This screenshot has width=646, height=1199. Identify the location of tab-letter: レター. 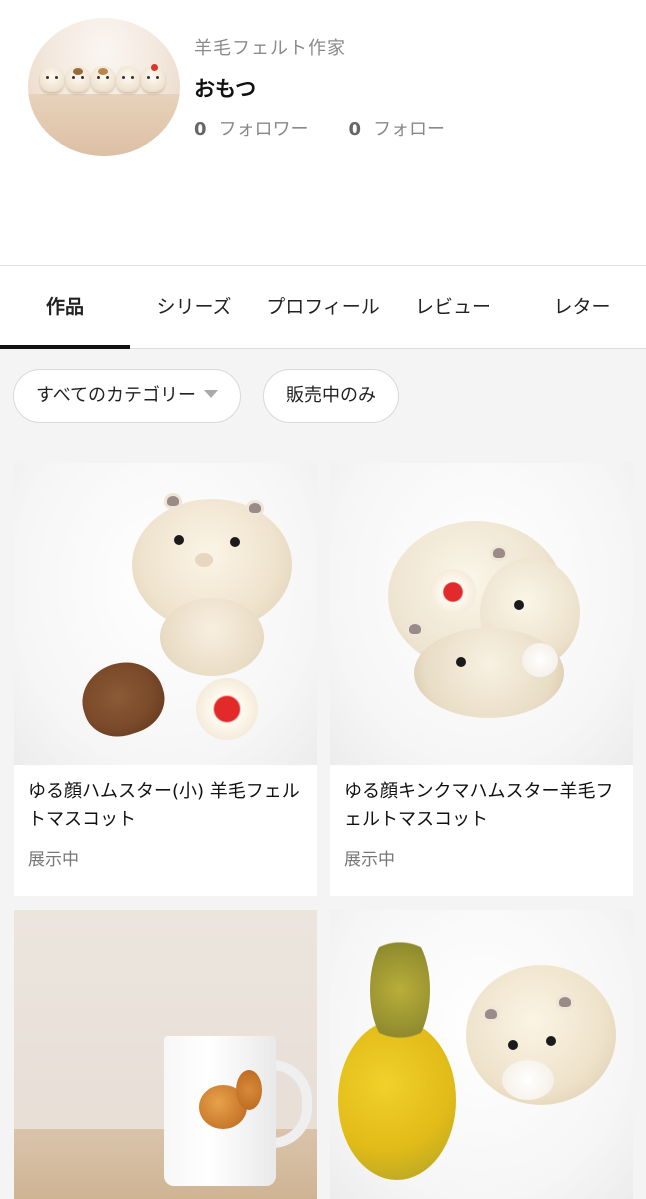
(582, 307).